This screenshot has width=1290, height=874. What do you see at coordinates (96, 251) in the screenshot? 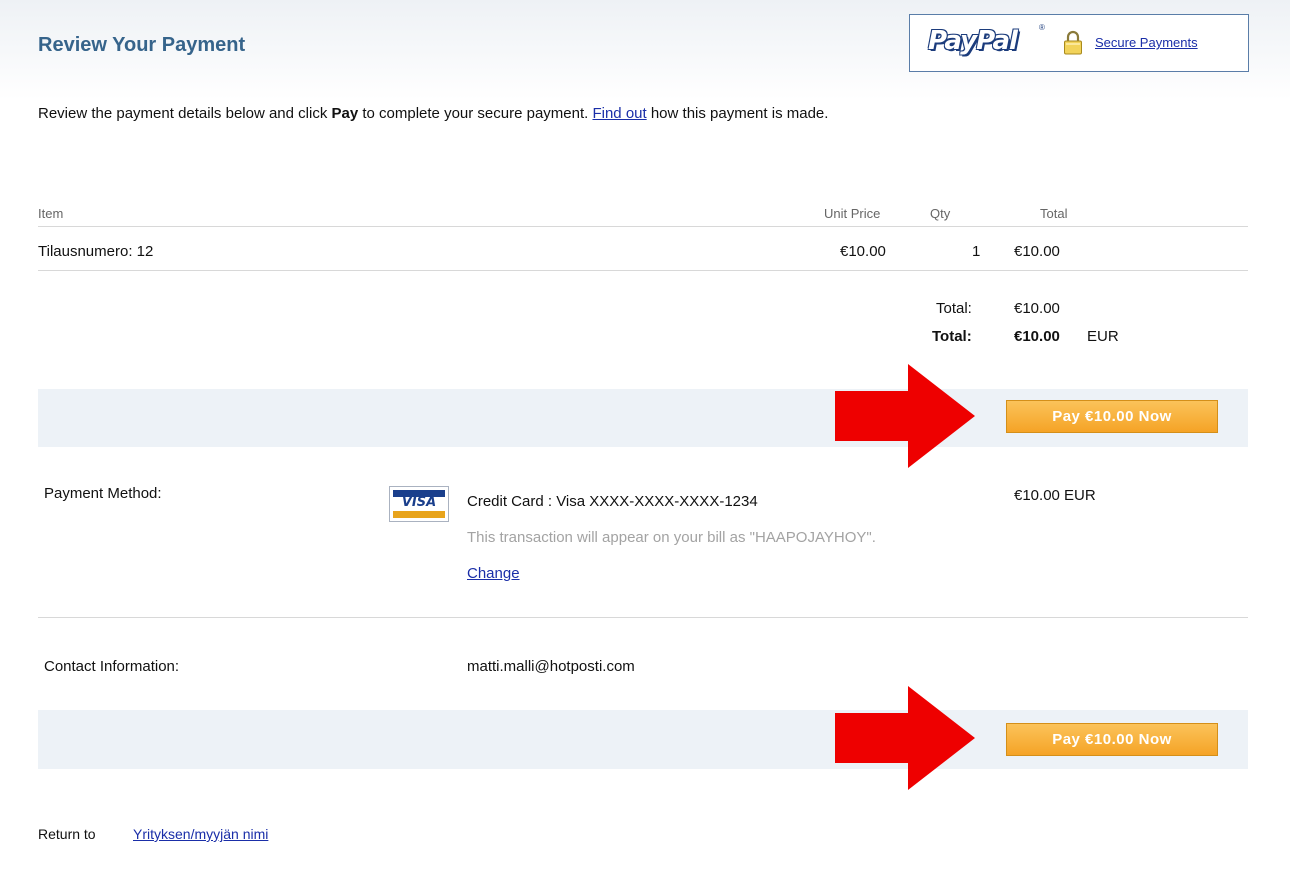
I see `row-item: Tilausnumero: 12` at bounding box center [96, 251].